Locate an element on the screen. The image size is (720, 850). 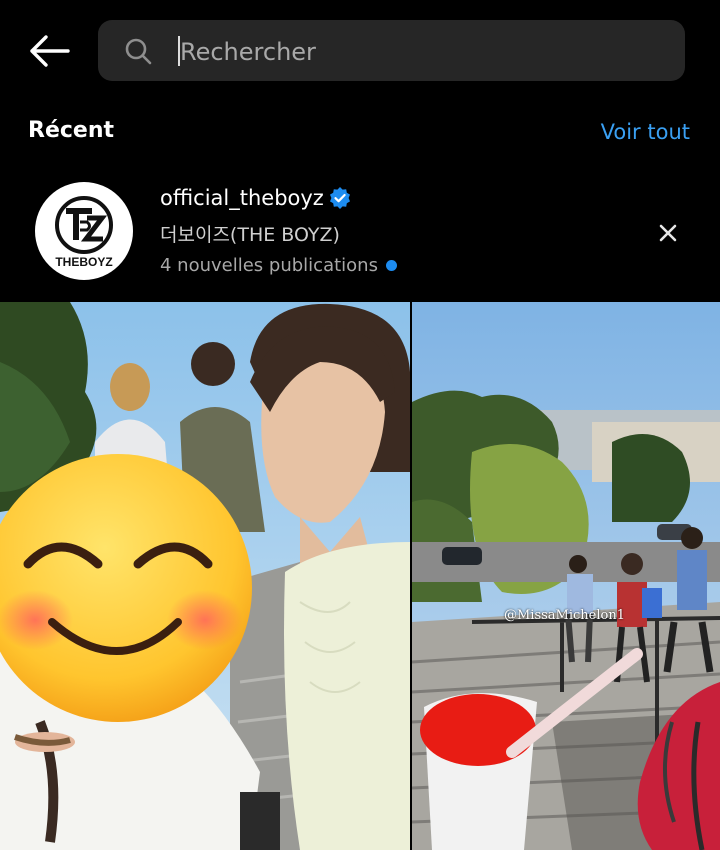
search-icon is located at coordinates (138, 51).